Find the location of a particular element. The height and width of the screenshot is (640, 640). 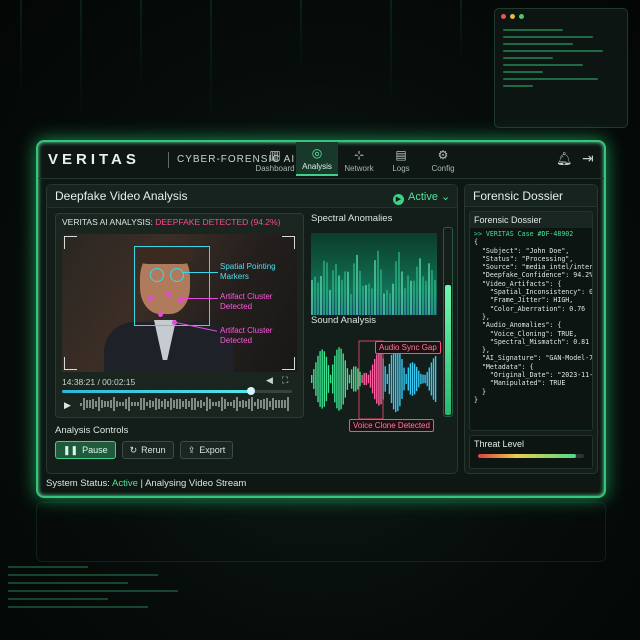

confidence-meter is located at coordinates (448, 322).